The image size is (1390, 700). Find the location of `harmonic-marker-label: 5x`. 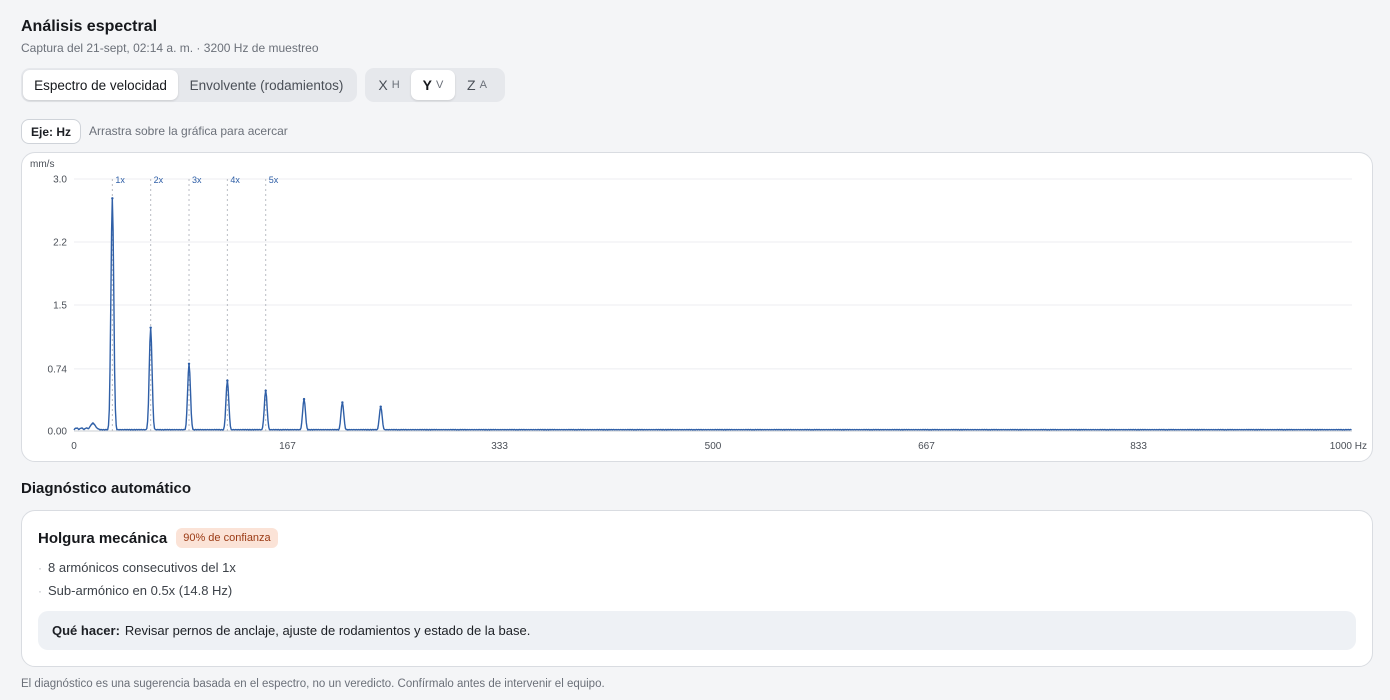

harmonic-marker-label: 5x is located at coordinates (274, 180).